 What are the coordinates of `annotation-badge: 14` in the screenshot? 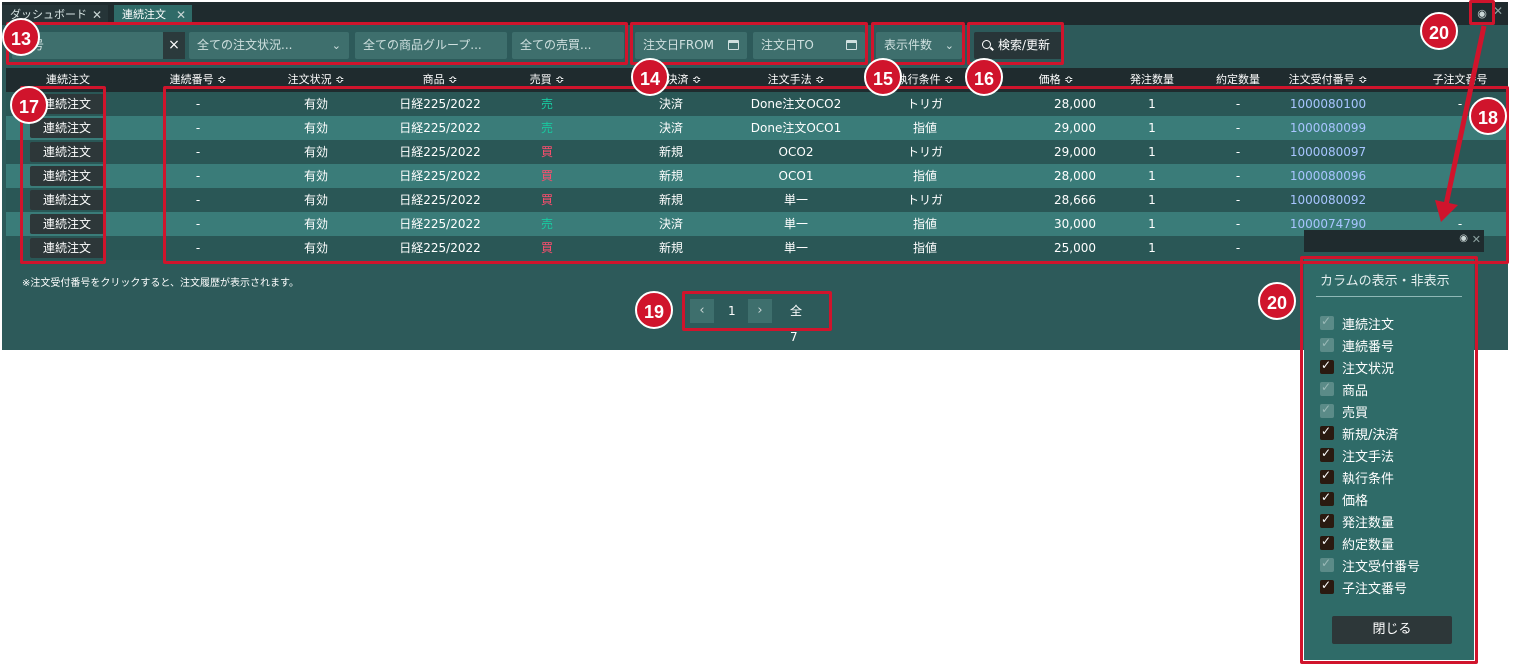 It's located at (650, 77).